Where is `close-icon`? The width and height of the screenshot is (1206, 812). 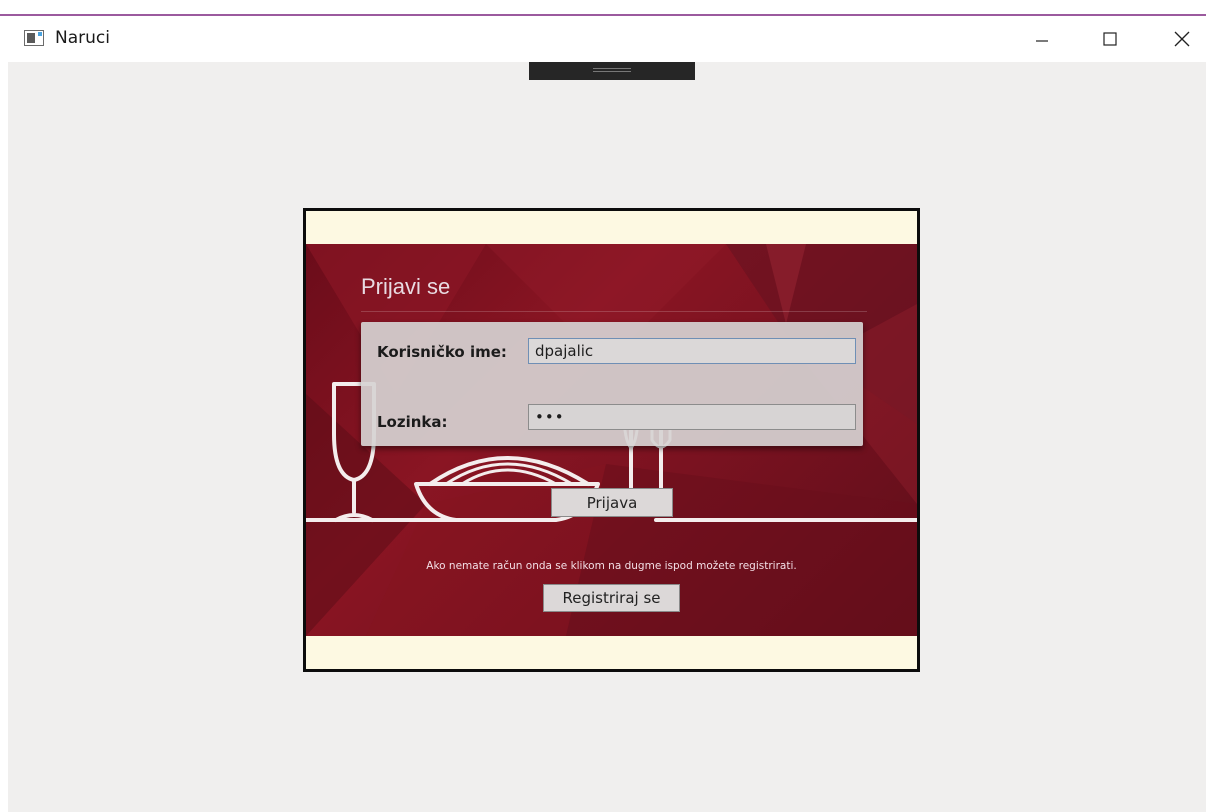
close-icon is located at coordinates (1182, 39).